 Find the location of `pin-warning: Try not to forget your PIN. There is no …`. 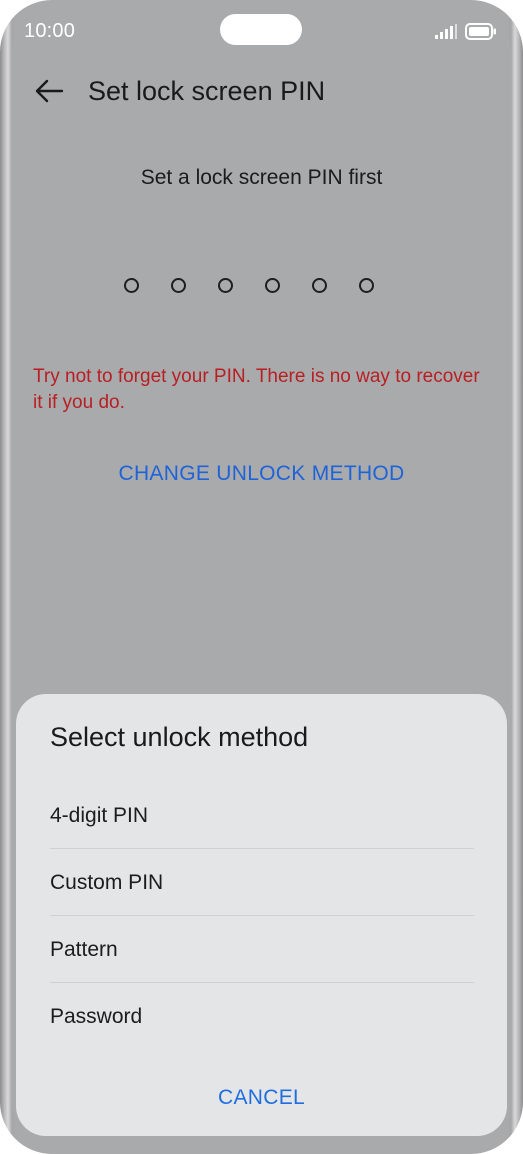

pin-warning: Try not to forget your PIN. There is no … is located at coordinates (256, 389).